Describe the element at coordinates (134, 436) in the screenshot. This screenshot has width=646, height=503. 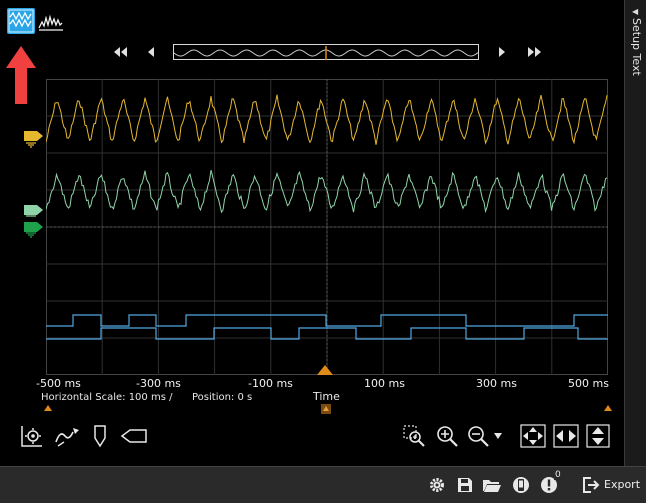
I see `eraser-icon` at that location.